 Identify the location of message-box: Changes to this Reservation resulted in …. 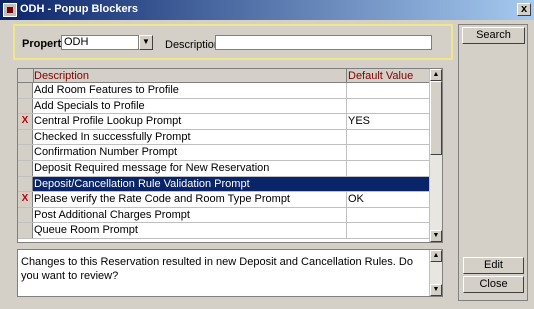
(230, 273).